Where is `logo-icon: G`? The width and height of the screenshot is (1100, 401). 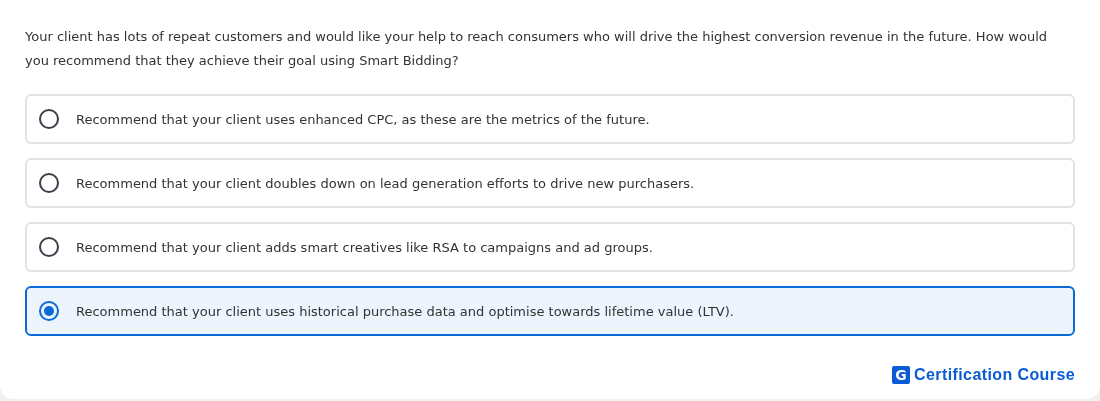
logo-icon: G is located at coordinates (901, 375).